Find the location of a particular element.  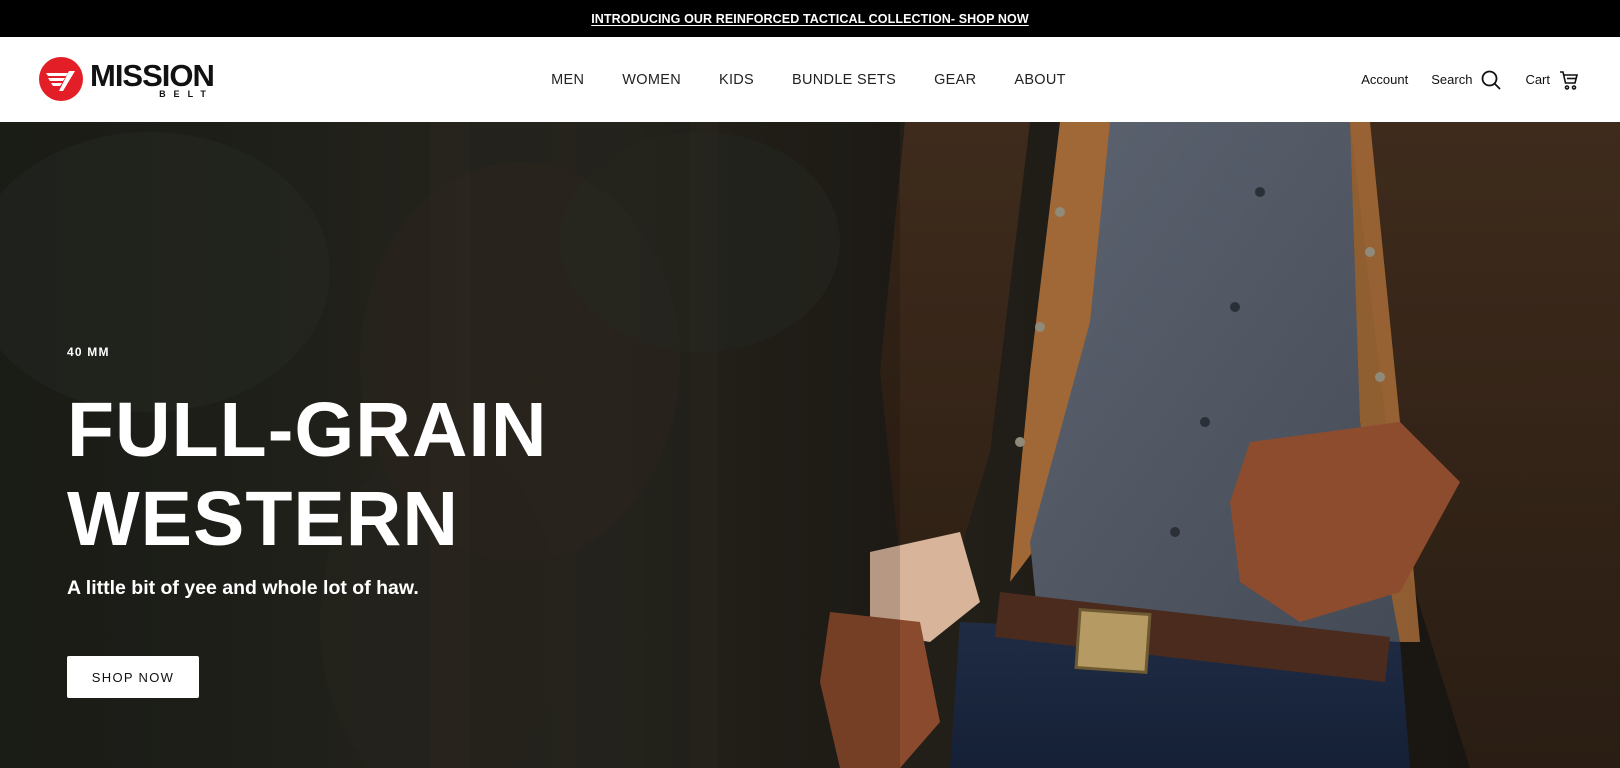

header-utilities: Account Search Cart is located at coordinates (1459, 79).